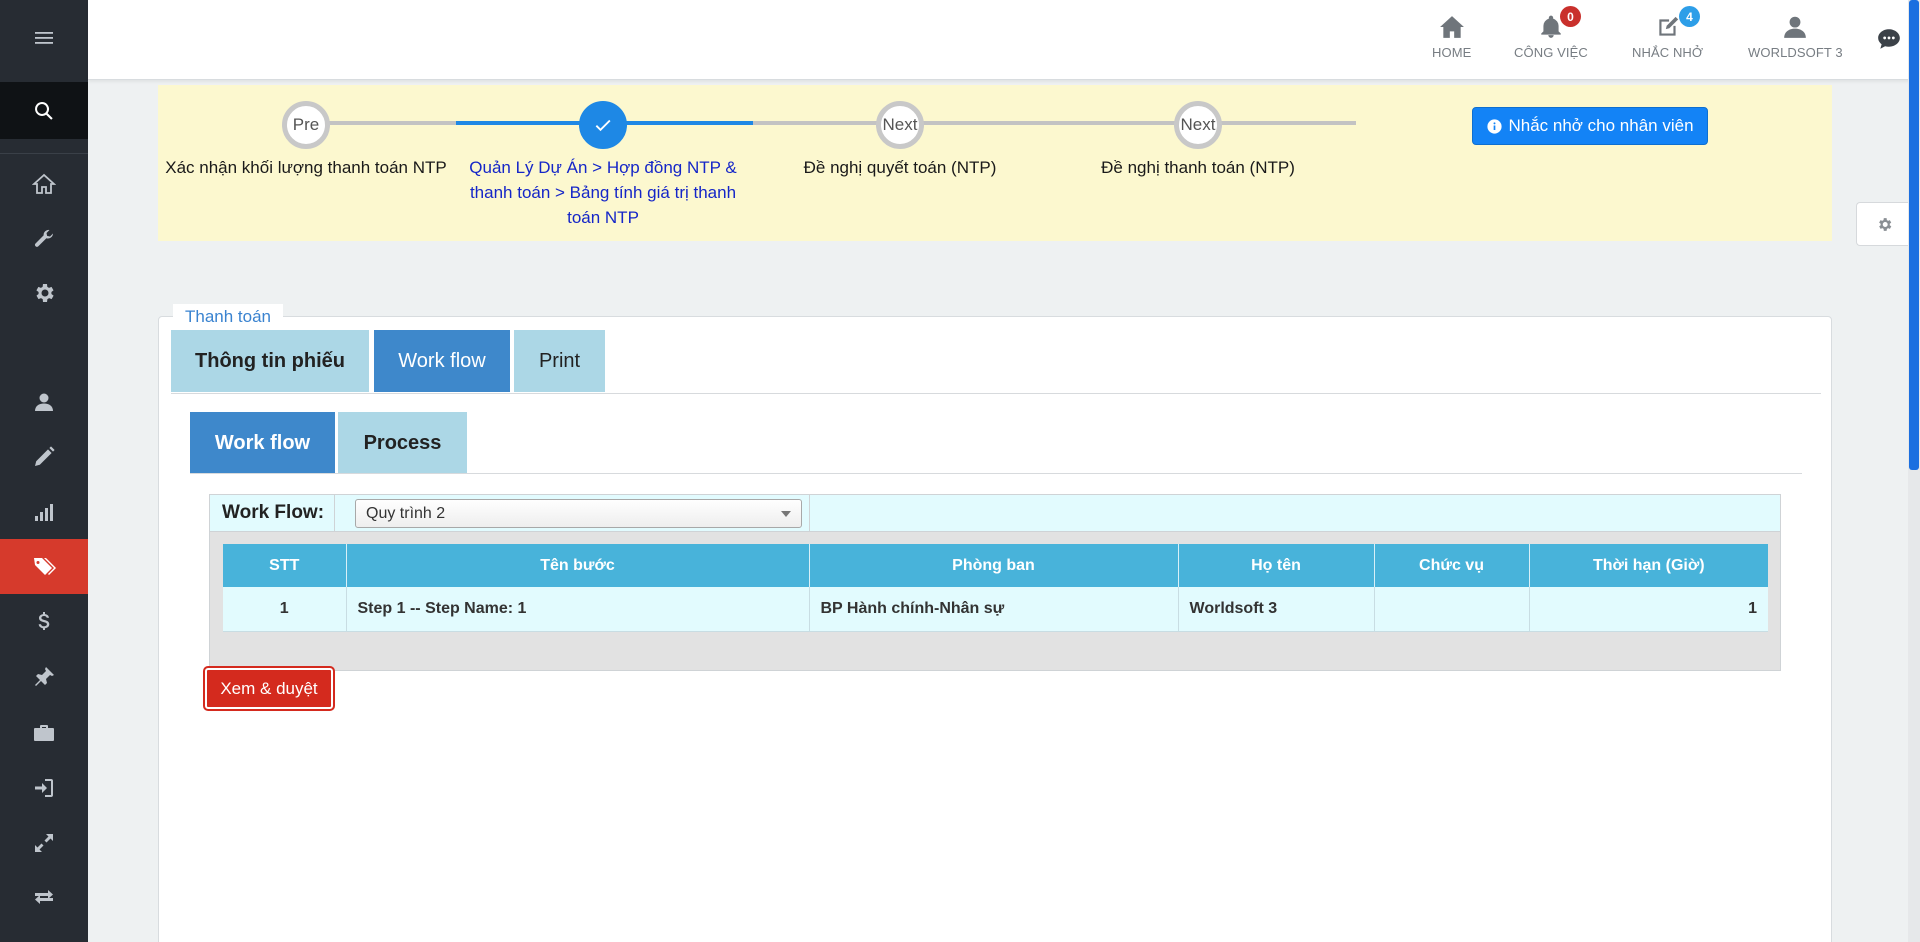 Image resolution: width=1920 pixels, height=942 pixels. I want to click on tab-ticket-info: Thông tin phiếu, so click(270, 361).